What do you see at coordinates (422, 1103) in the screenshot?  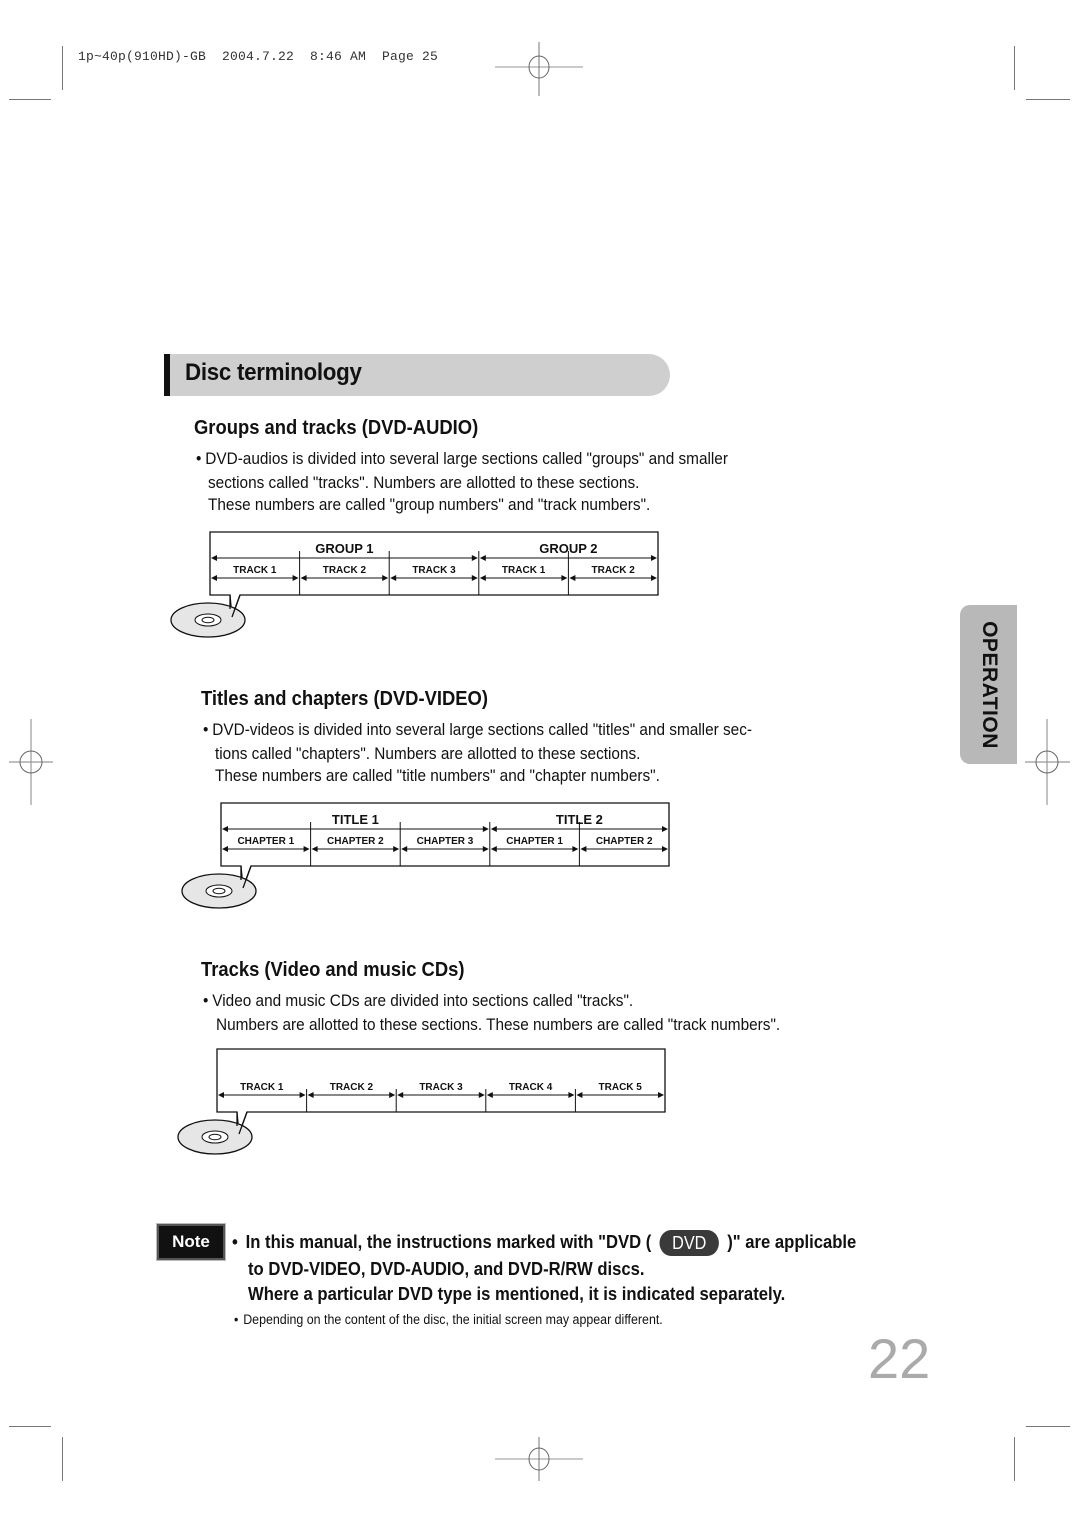 I see `diagram-tracks-cds: TRACK 1 TRACK 2 TRACK 3 TRACK 4 TRACK 5` at bounding box center [422, 1103].